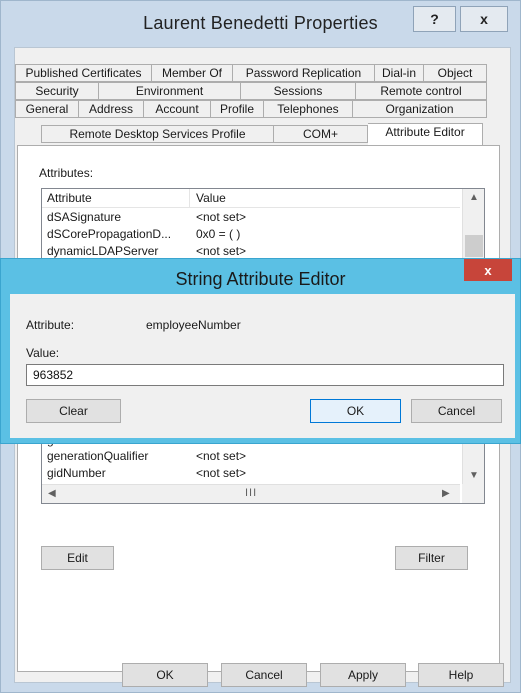 The width and height of the screenshot is (521, 693). What do you see at coordinates (76, 473) in the screenshot?
I see `row-attribute: gidNumber` at bounding box center [76, 473].